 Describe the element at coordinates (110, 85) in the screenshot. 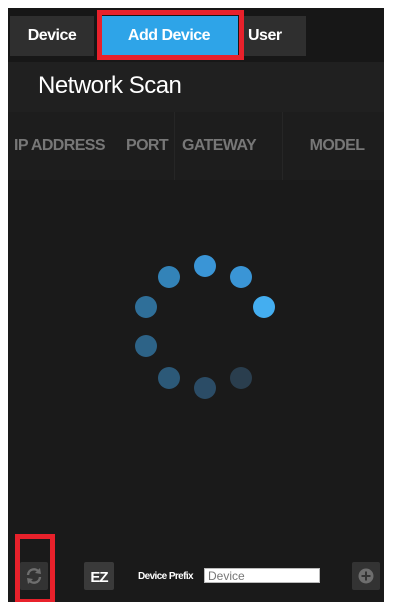

I see `page-title: Network Scan` at that location.